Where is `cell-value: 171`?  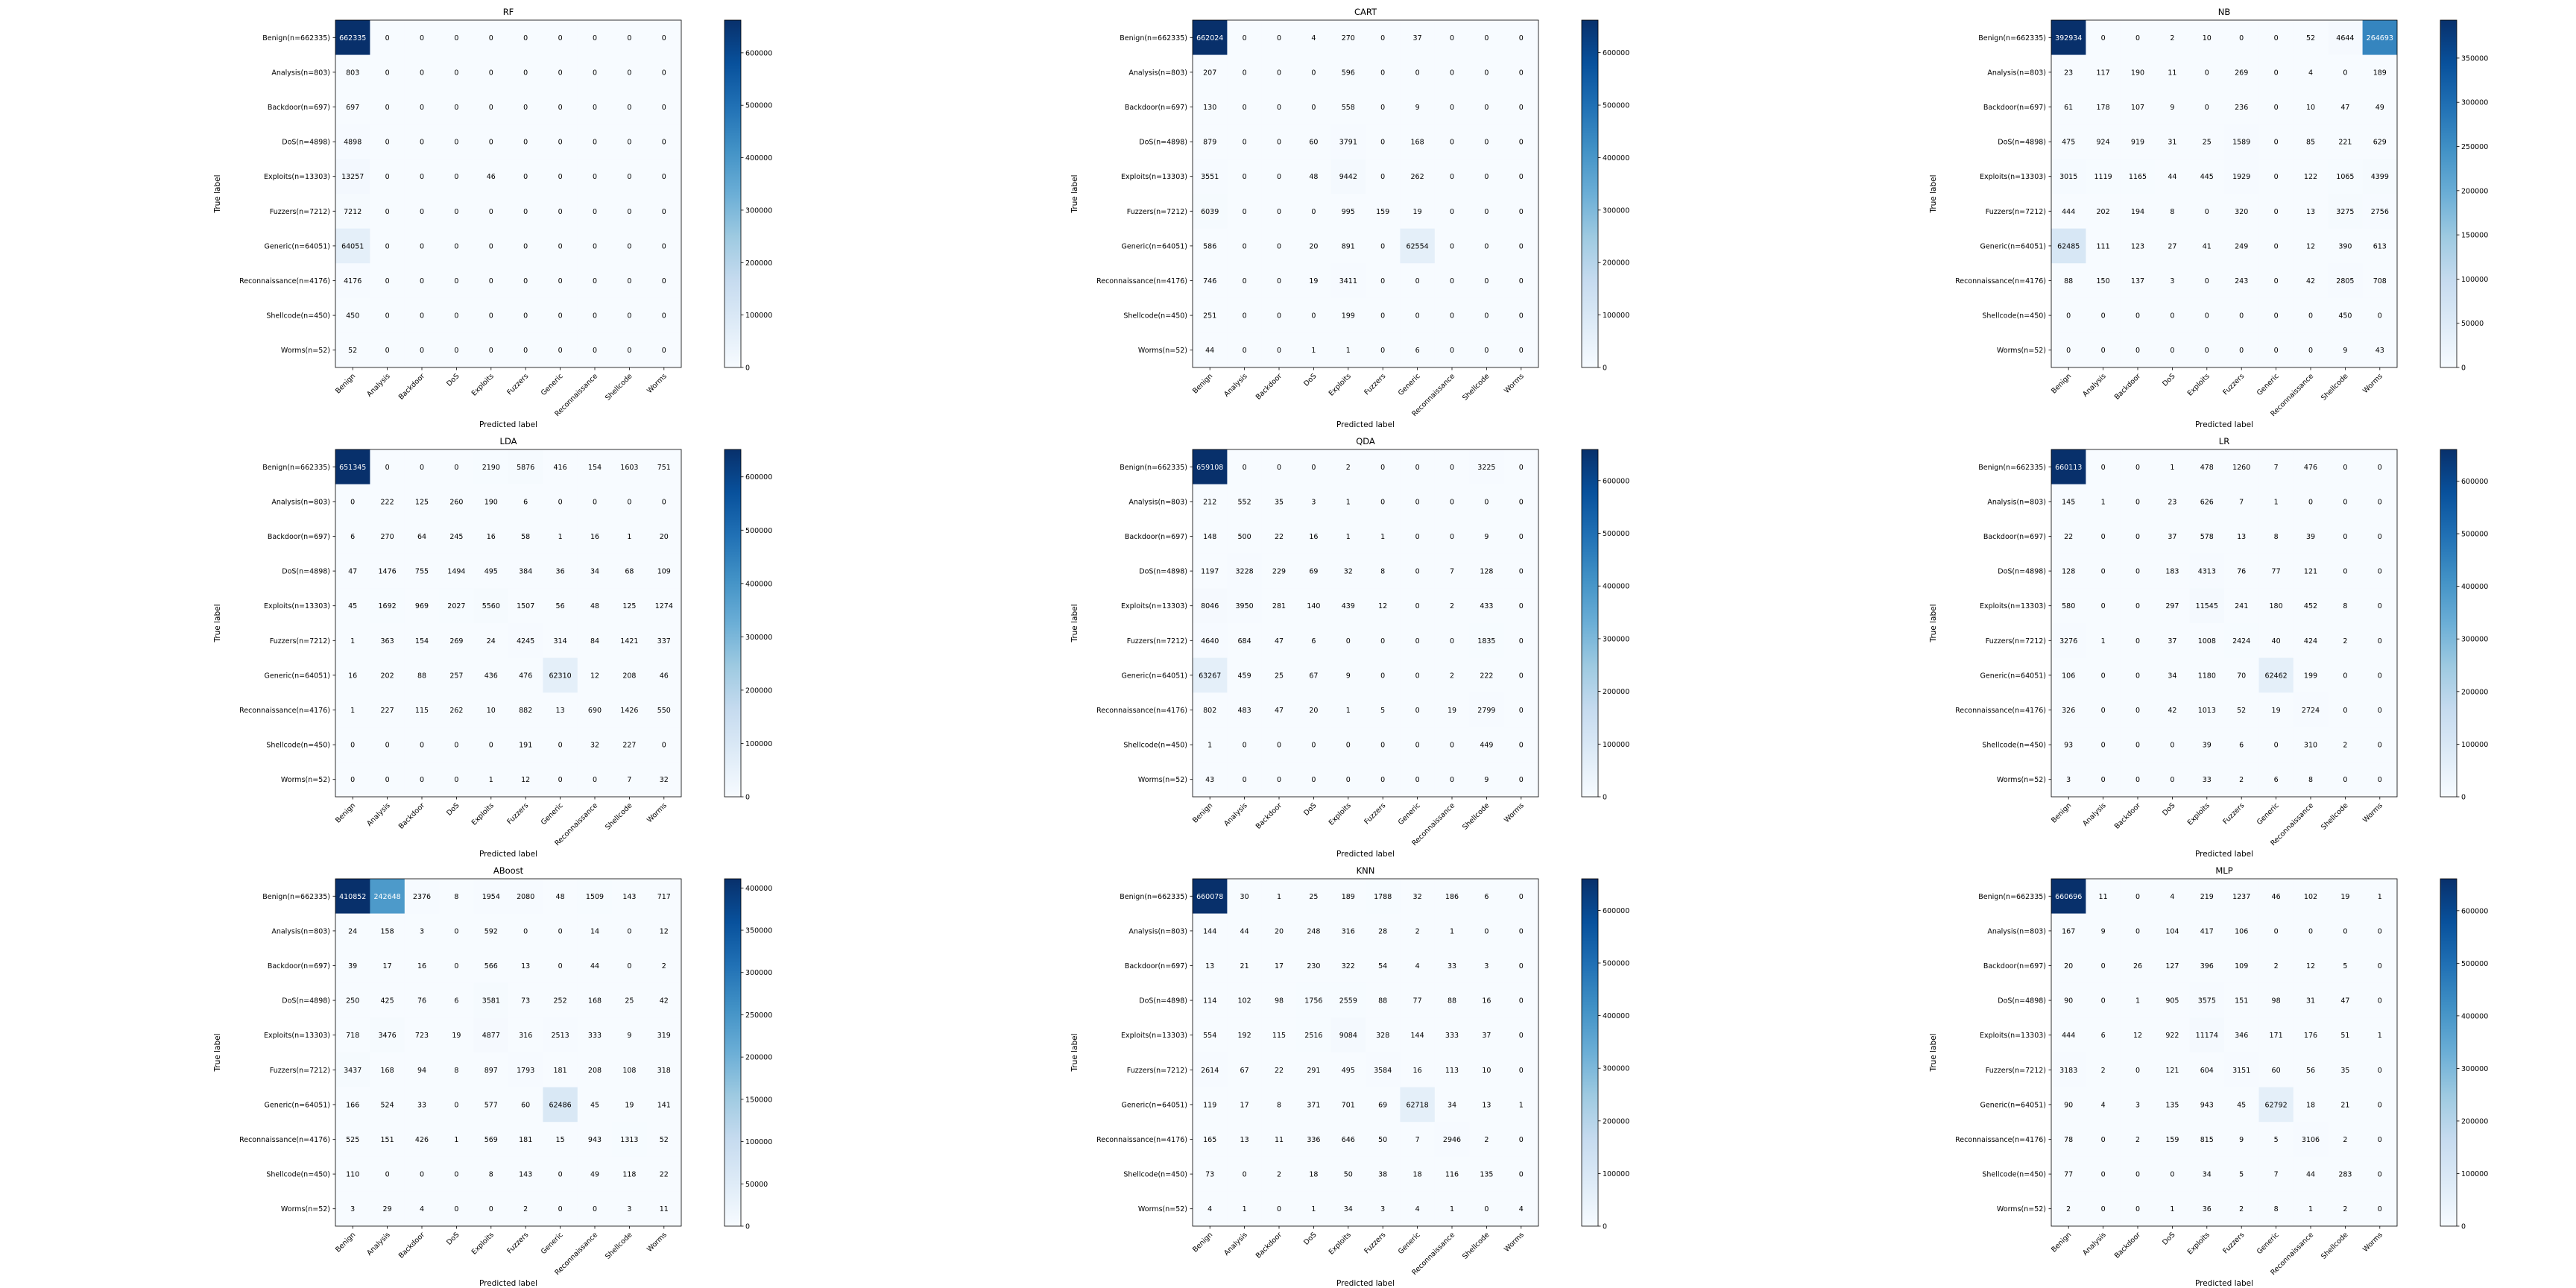 cell-value: 171 is located at coordinates (2276, 1036).